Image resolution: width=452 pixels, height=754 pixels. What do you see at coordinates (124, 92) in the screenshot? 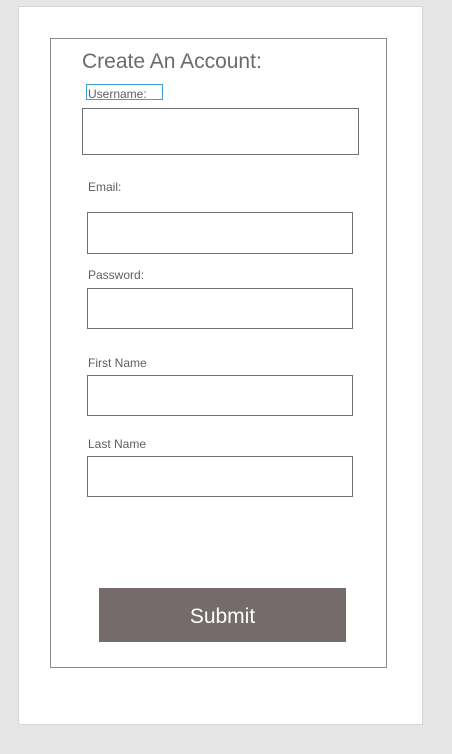
I see `username-label: Username:` at bounding box center [124, 92].